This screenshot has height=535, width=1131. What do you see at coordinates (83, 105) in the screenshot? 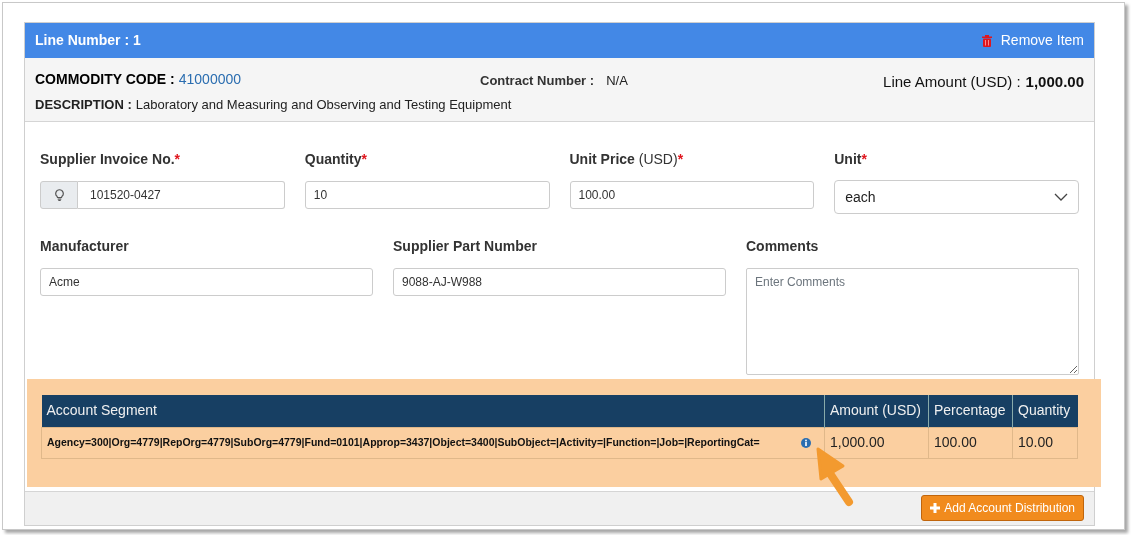
I see `description-label: DESCRIPTION :` at bounding box center [83, 105].